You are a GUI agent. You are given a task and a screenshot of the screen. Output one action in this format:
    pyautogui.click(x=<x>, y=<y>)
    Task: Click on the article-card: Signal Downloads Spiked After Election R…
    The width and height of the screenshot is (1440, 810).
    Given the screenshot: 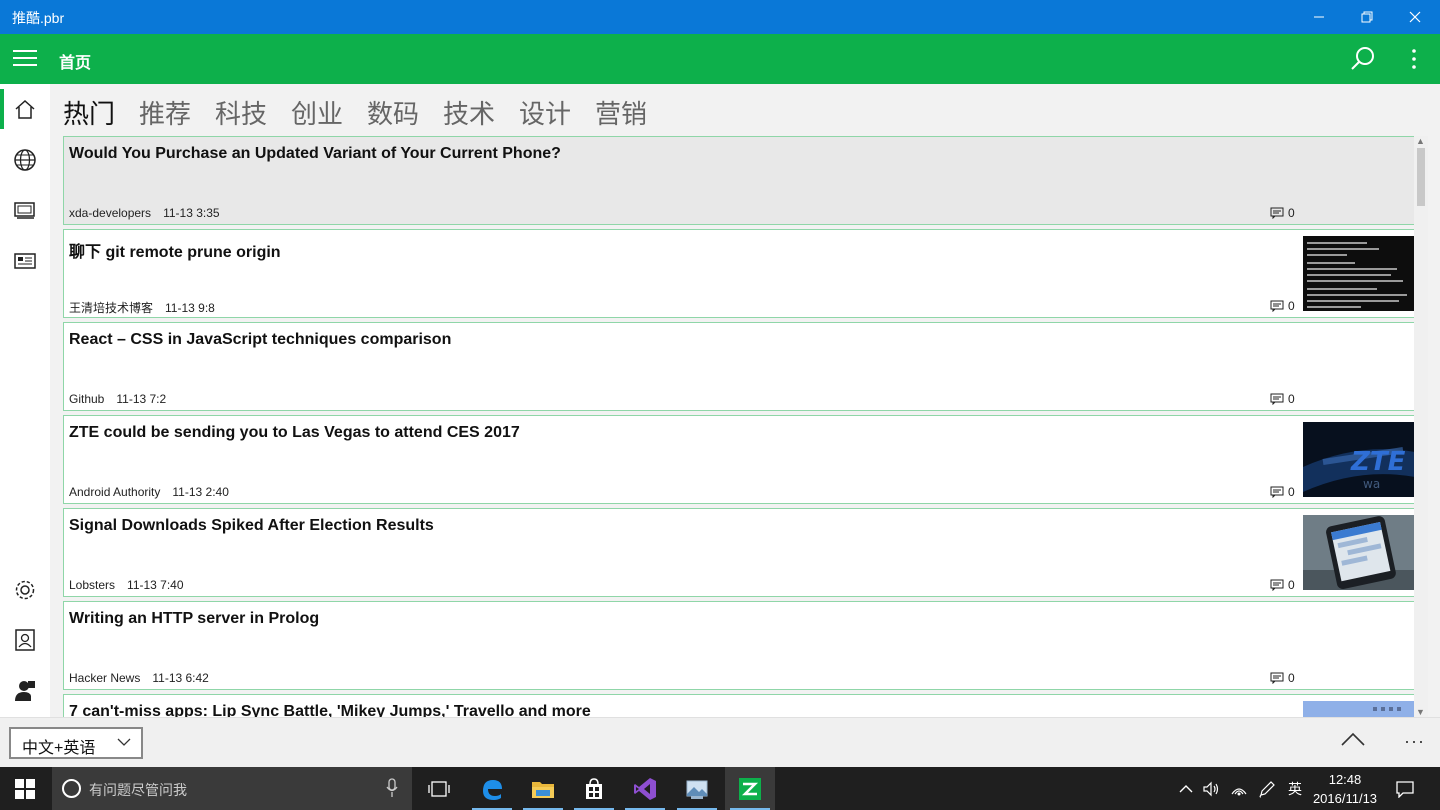 What is the action you would take?
    pyautogui.click(x=739, y=552)
    